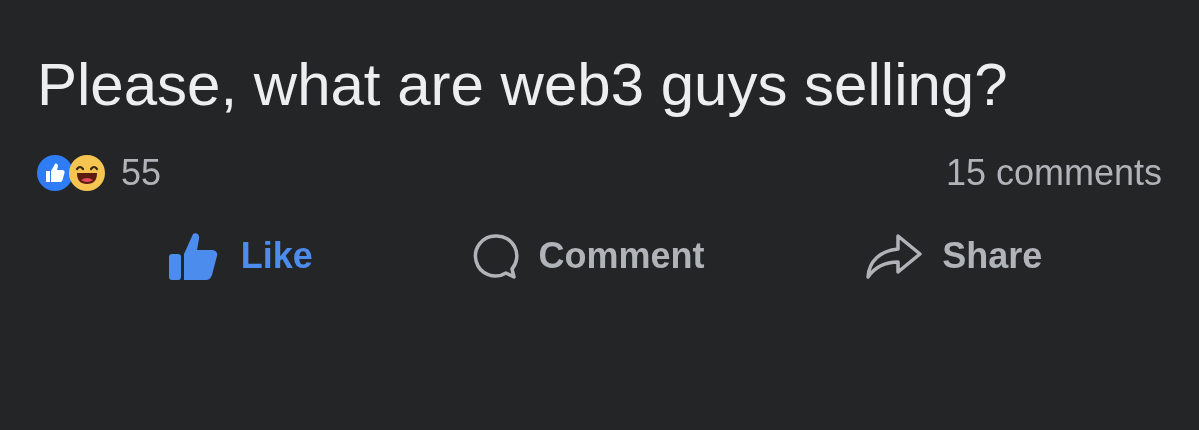 The width and height of the screenshot is (1199, 430). I want to click on post-text: Please, what are web3 guys selling?, so click(523, 85).